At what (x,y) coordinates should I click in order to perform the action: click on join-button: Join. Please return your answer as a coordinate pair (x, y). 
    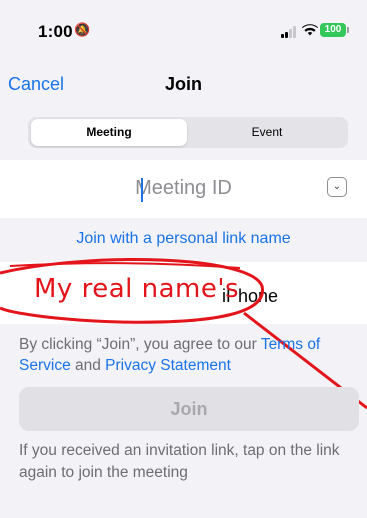
    Looking at the image, I should click on (189, 409).